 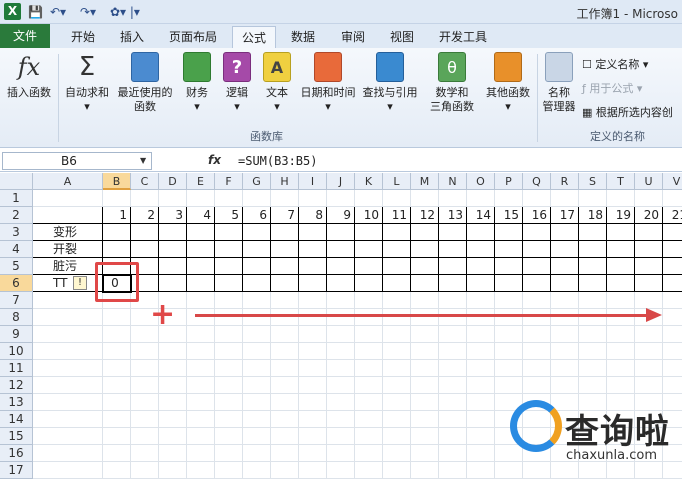 I want to click on cell-v12, so click(x=672, y=385).